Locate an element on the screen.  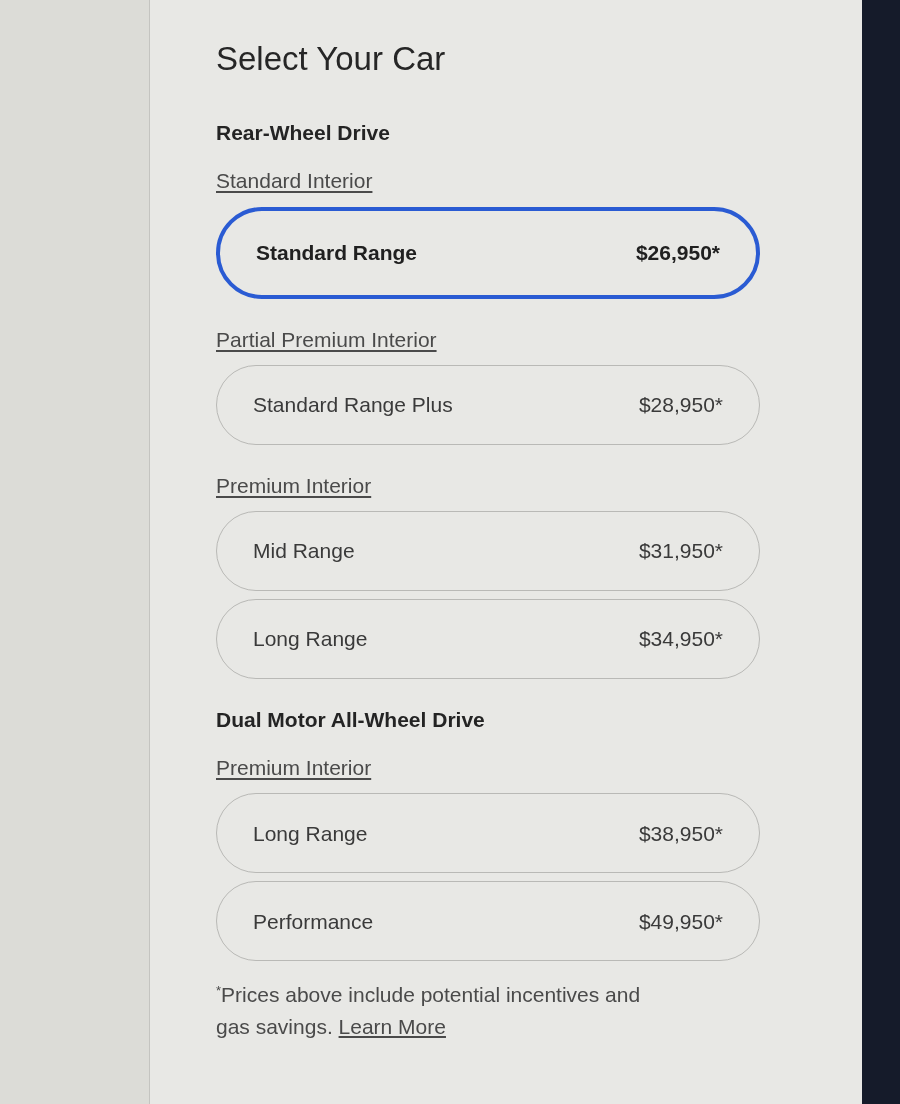
drivetrain-heading: Dual Motor All-Wheel Drive is located at coordinates (351, 720).